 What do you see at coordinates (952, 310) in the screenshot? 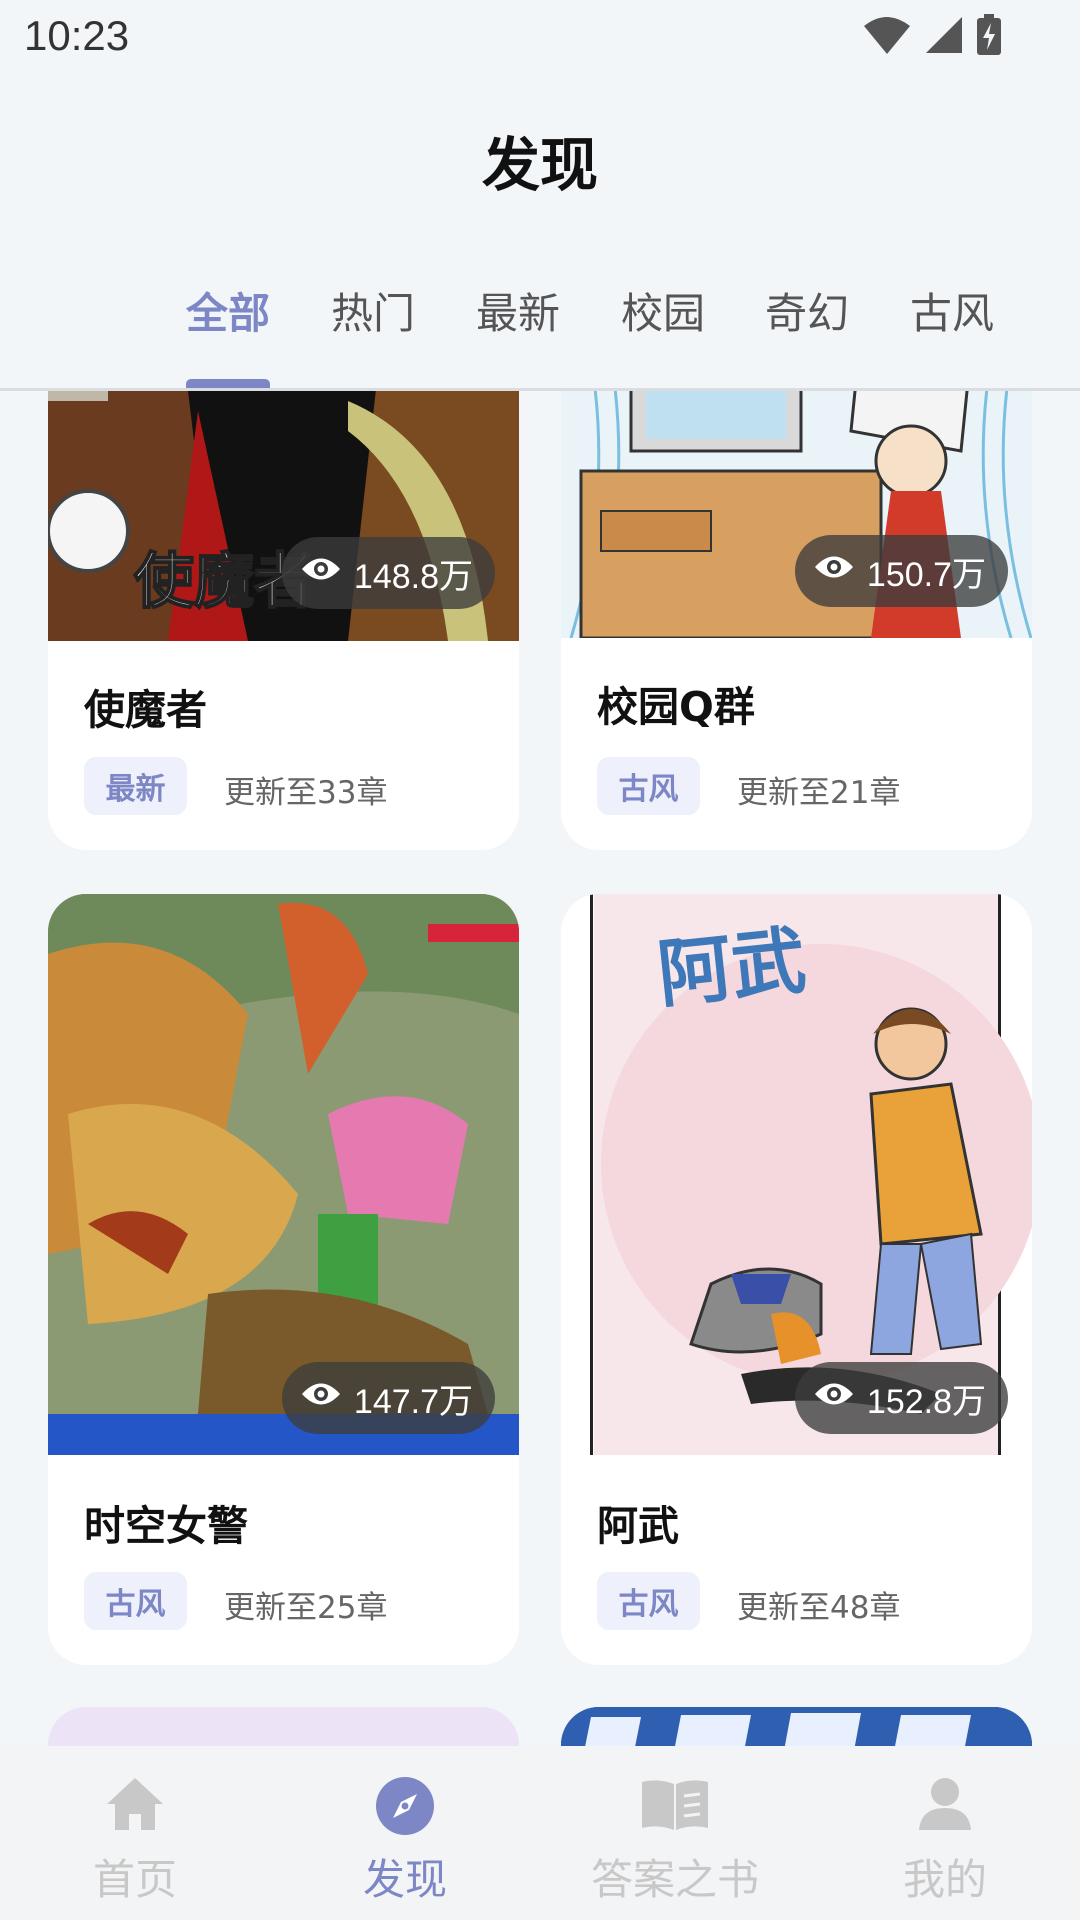
I see `tab-ancient-style: 古风` at bounding box center [952, 310].